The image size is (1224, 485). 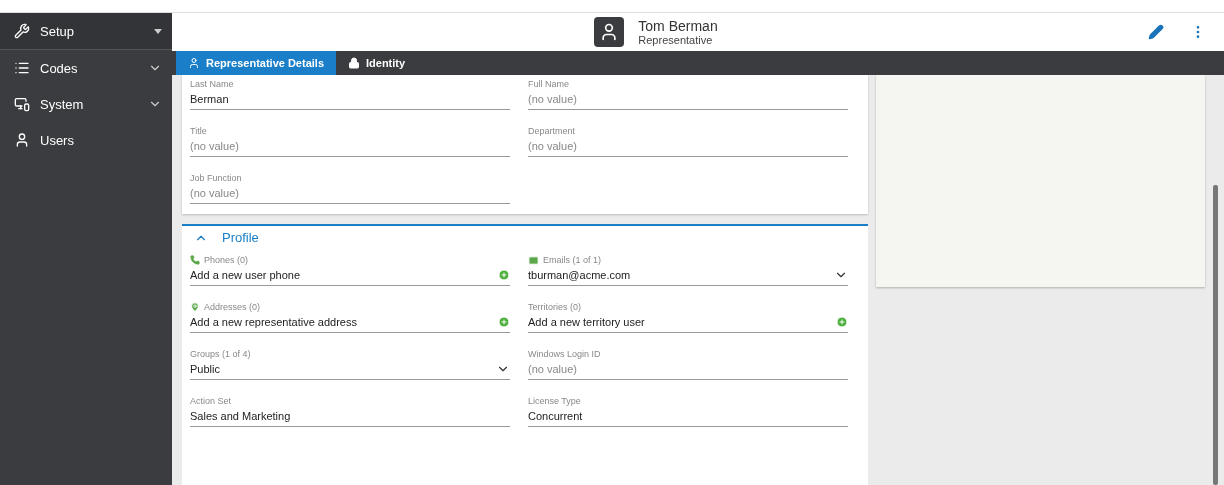 What do you see at coordinates (216, 178) in the screenshot?
I see `field-label: Job Function` at bounding box center [216, 178].